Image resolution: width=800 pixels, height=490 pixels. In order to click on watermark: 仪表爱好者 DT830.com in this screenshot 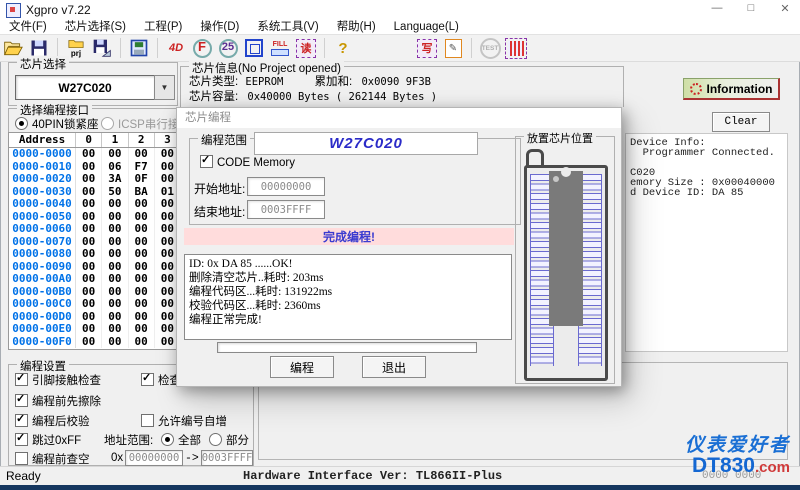, I will do `click(719, 457)`.